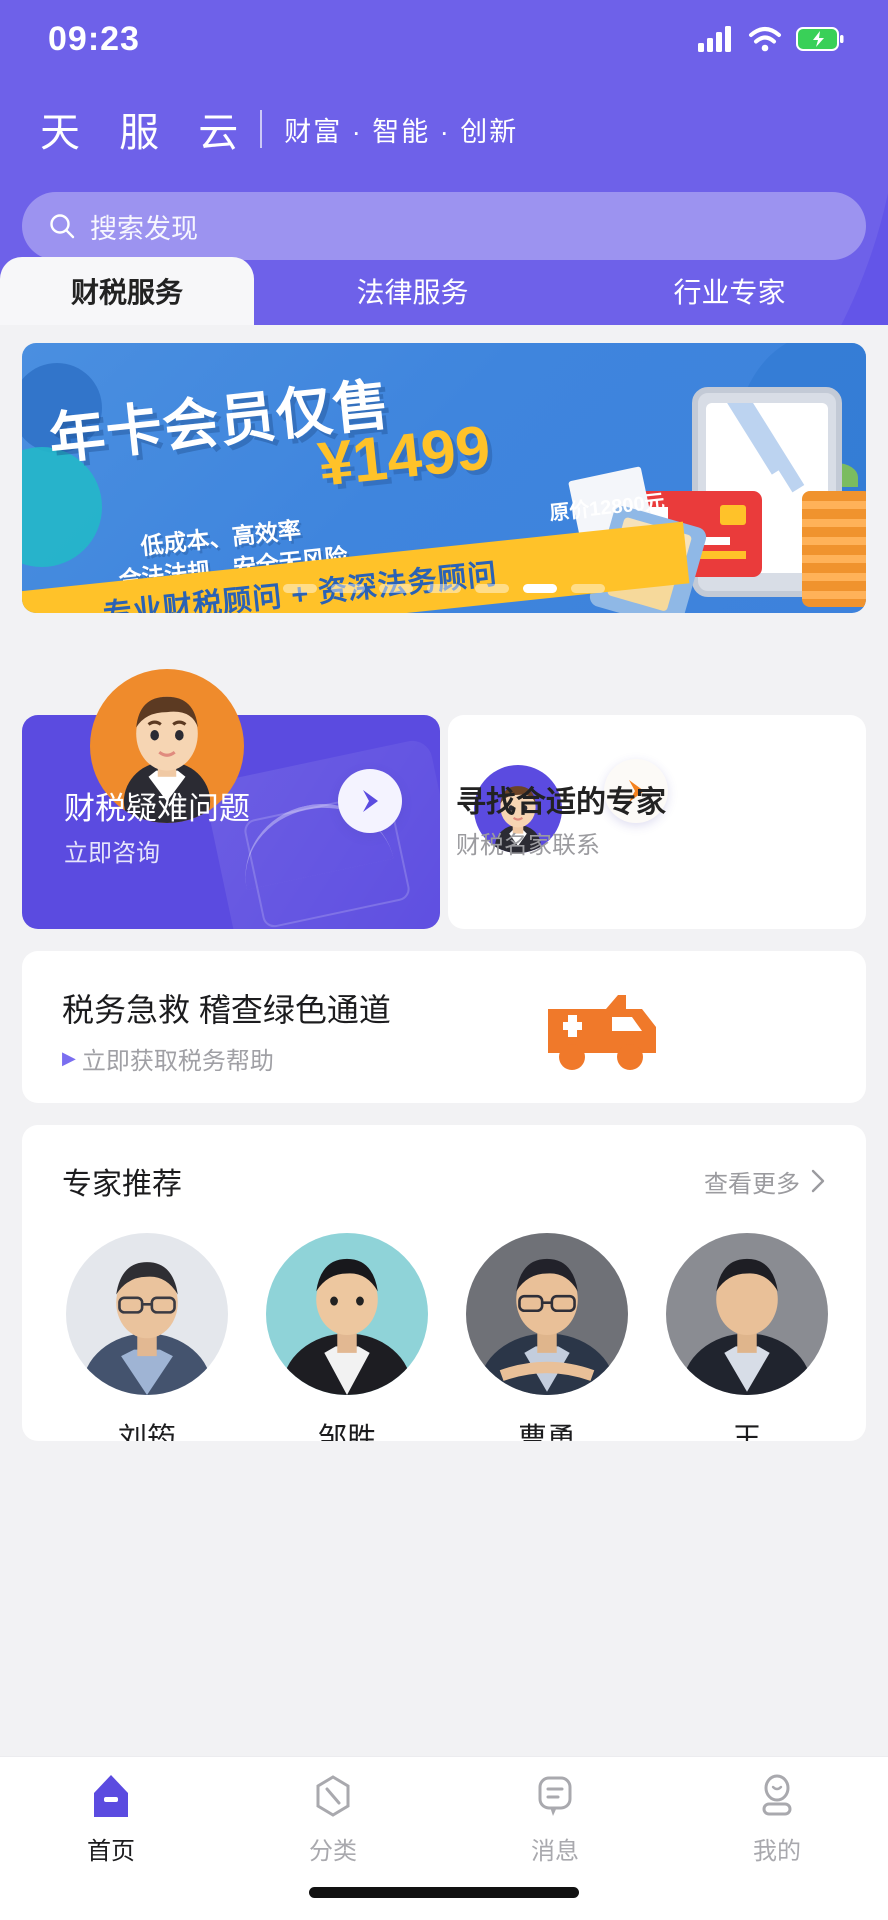 The image size is (888, 1920). Describe the element at coordinates (333, 1851) in the screenshot. I see `nav-item-category-label: 分类` at that location.